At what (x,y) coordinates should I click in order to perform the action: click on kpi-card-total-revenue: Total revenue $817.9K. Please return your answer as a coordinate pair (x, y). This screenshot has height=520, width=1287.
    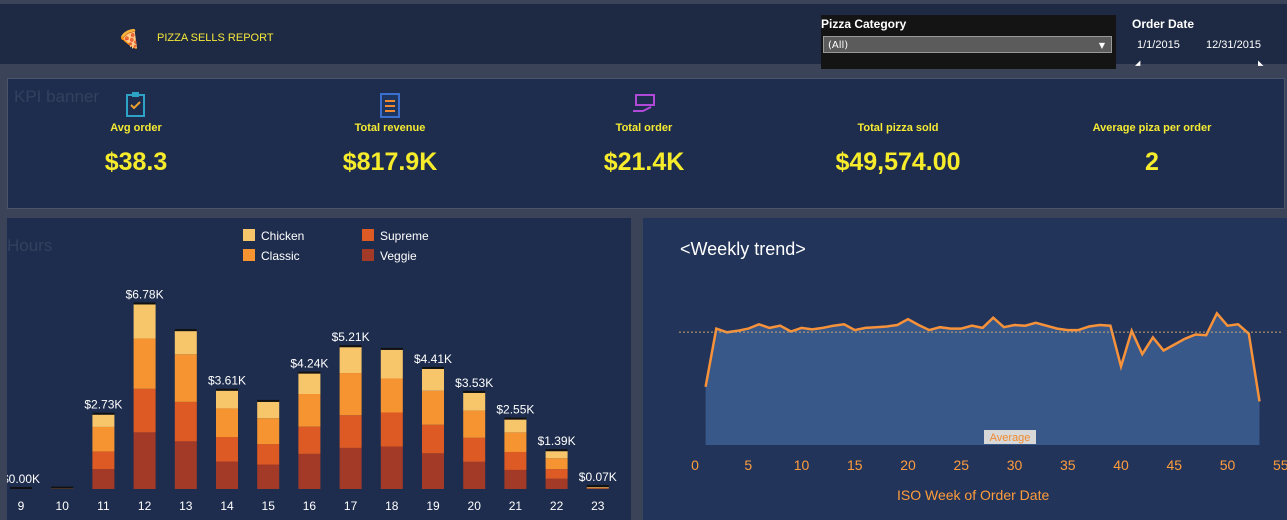
    Looking at the image, I should click on (390, 134).